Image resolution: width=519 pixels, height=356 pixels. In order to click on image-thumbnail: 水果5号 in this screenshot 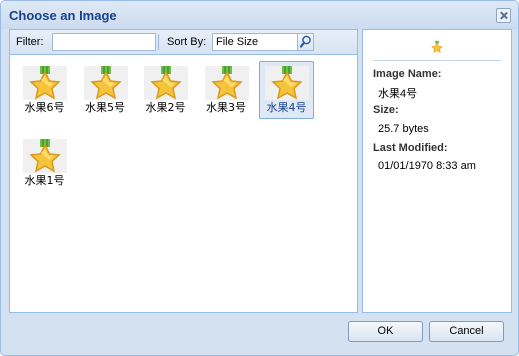, I will do `click(105, 90)`.